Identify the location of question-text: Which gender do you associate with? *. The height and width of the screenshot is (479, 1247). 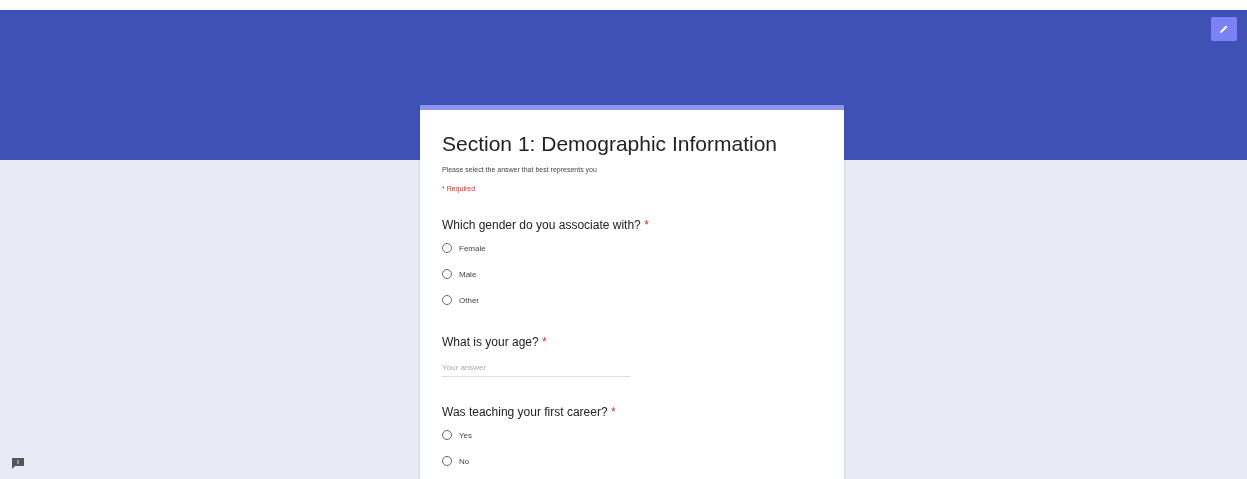
(546, 225).